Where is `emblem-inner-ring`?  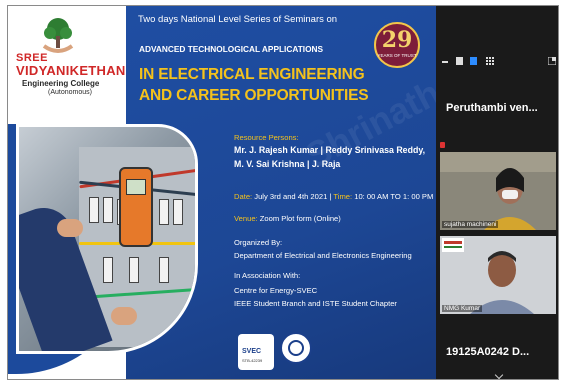
emblem-inner-ring is located at coordinates (296, 348).